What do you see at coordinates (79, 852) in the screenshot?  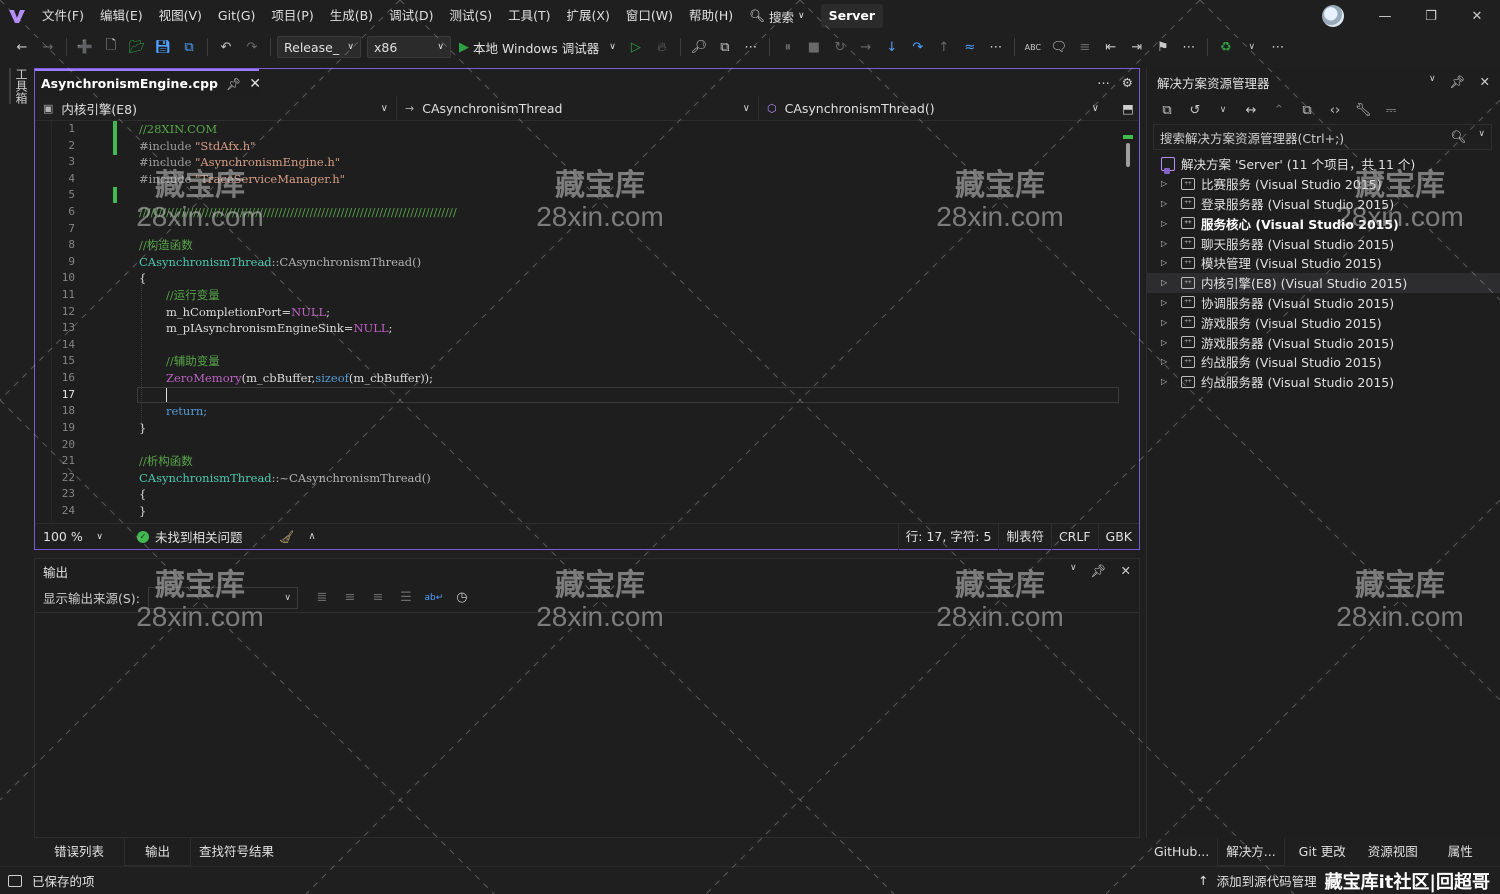 I see `tab-error-list: 错误列表` at bounding box center [79, 852].